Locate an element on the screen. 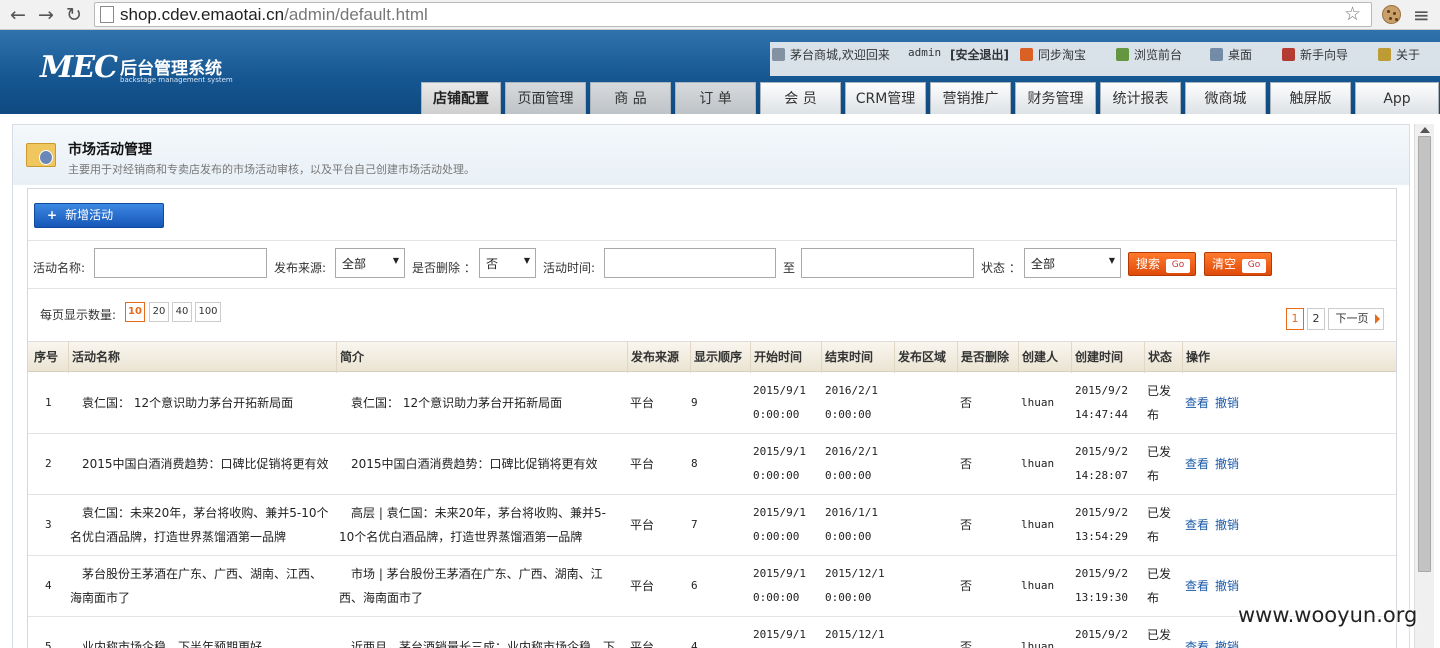 The height and width of the screenshot is (648, 1440). page-1-button: 1 is located at coordinates (1295, 319).